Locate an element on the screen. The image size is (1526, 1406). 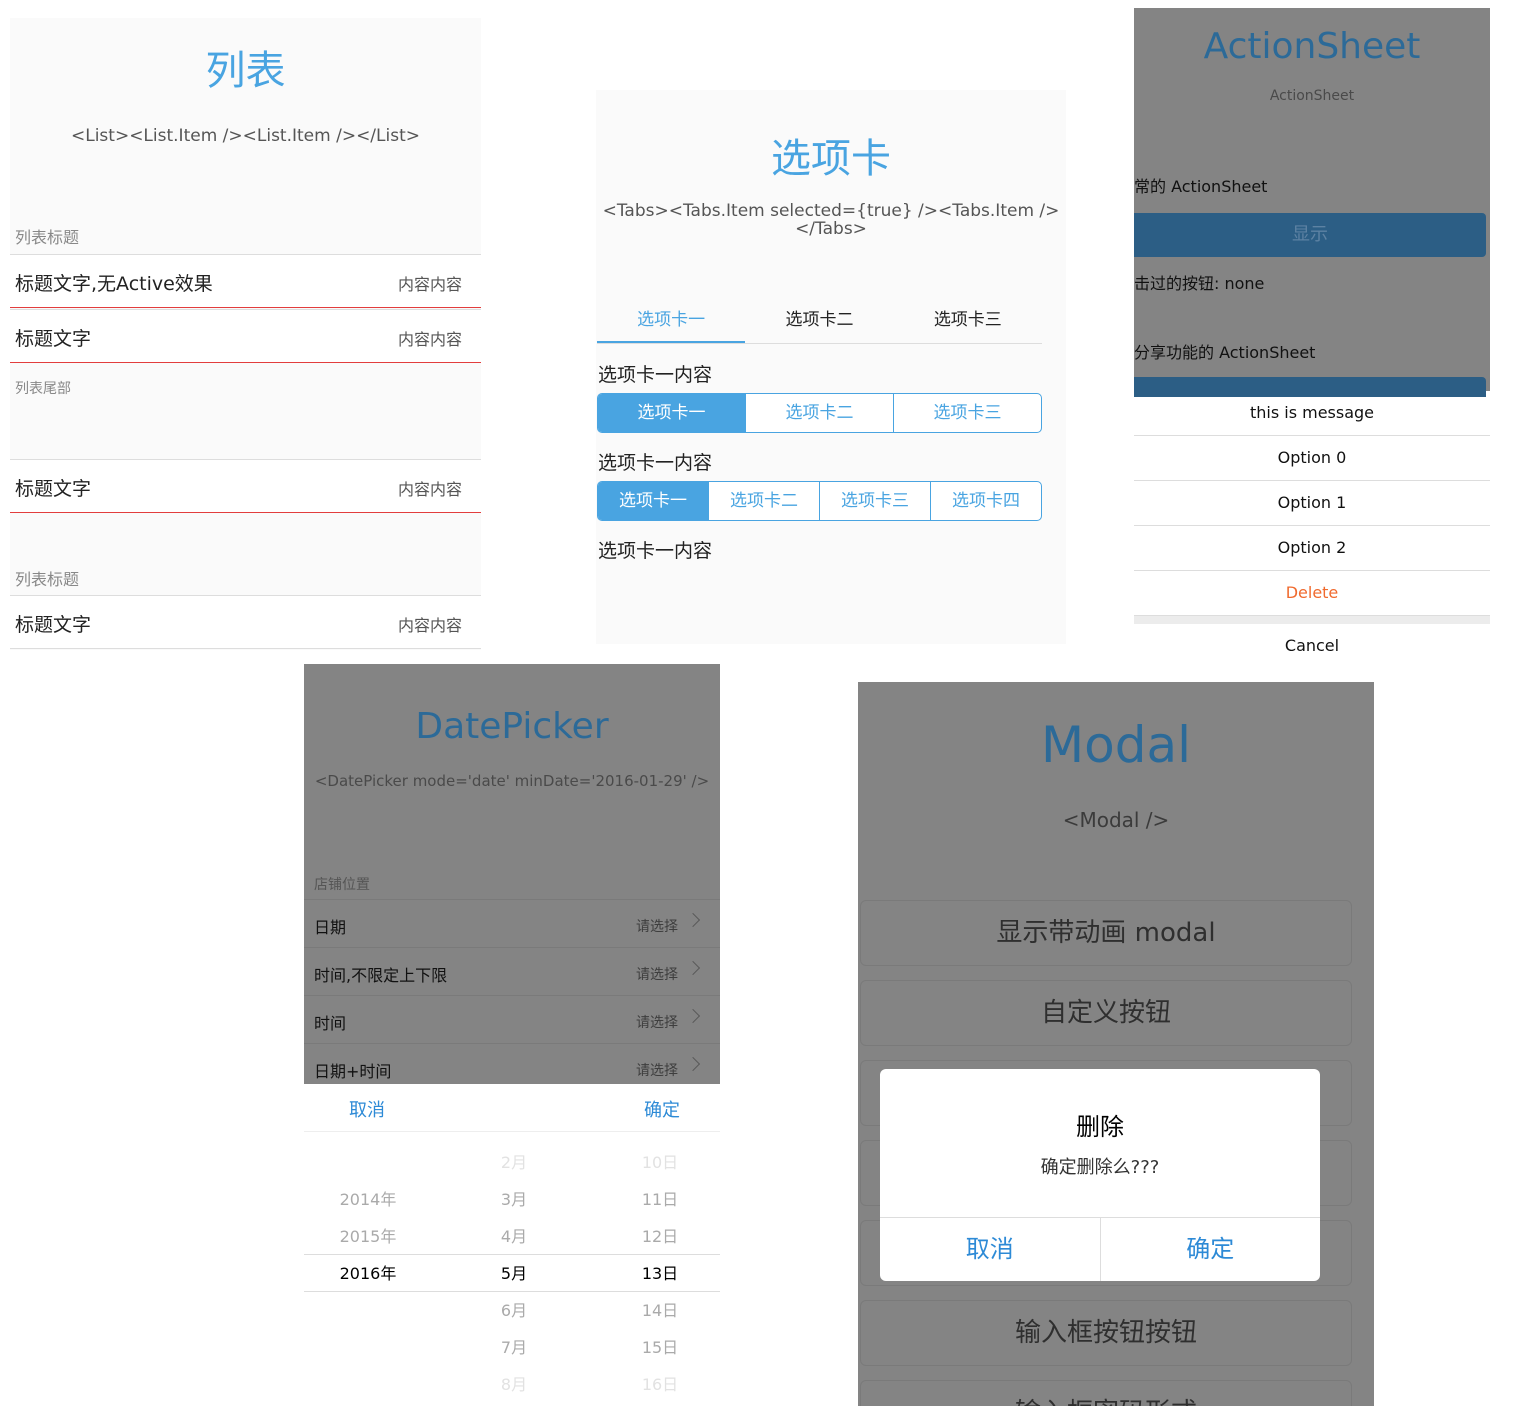
cancel-button: 取消 is located at coordinates (367, 1109).